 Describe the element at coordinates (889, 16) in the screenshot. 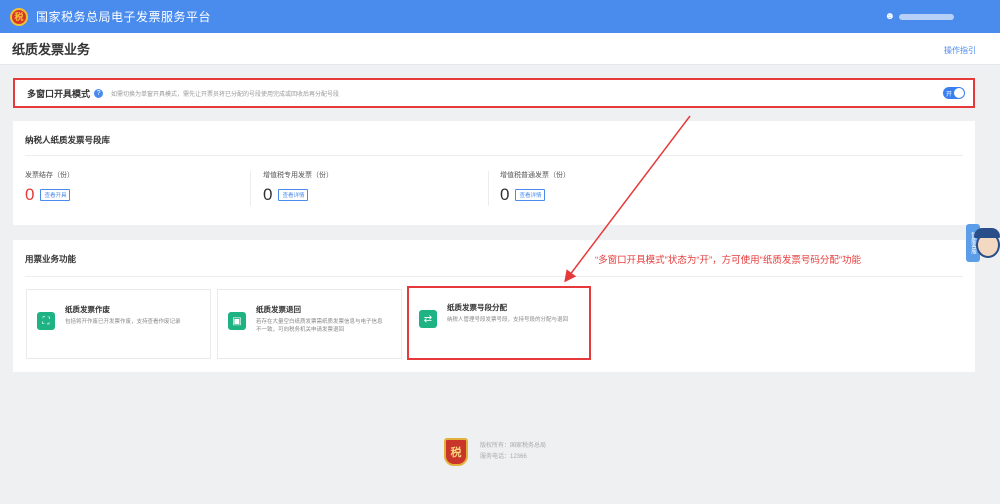

I see `user-icon: ☻` at that location.